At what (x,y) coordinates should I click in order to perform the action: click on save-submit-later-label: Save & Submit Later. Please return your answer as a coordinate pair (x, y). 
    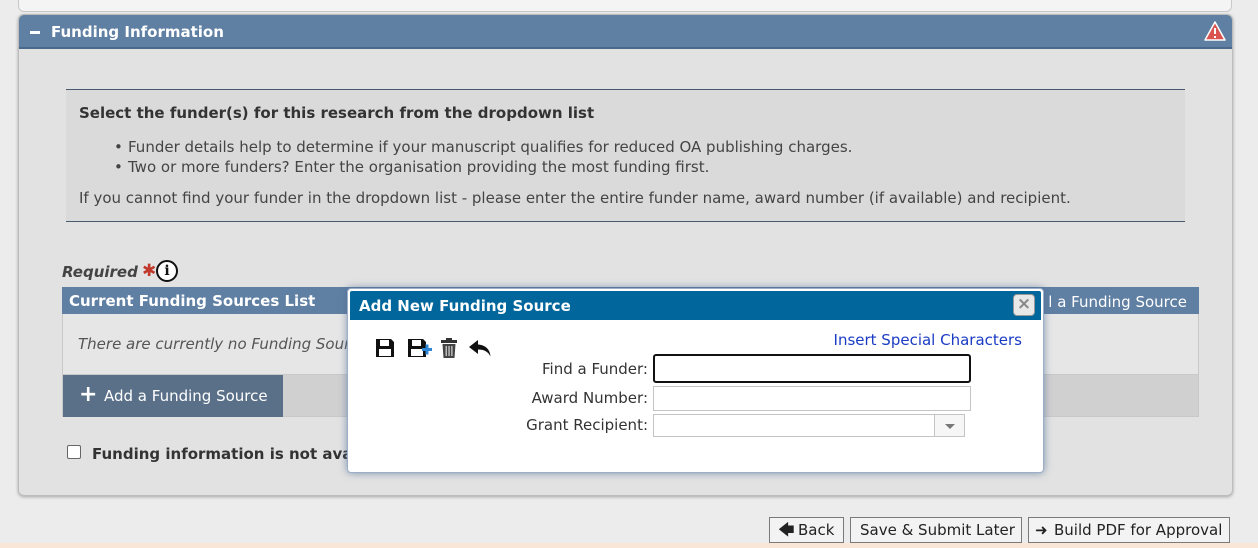
    Looking at the image, I should click on (937, 530).